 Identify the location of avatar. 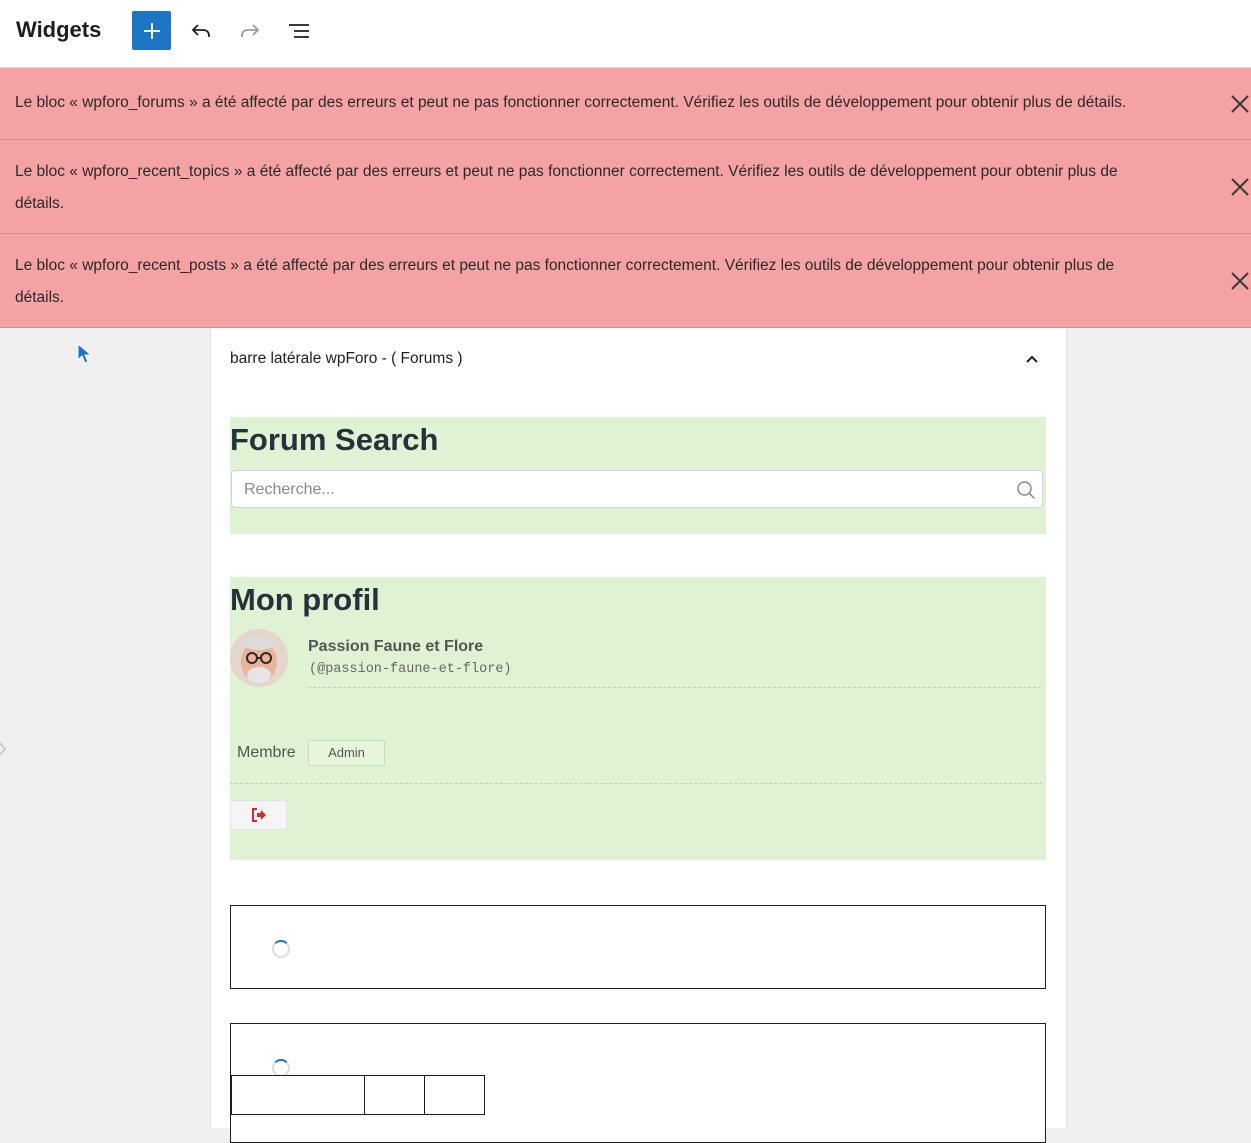
(259, 658).